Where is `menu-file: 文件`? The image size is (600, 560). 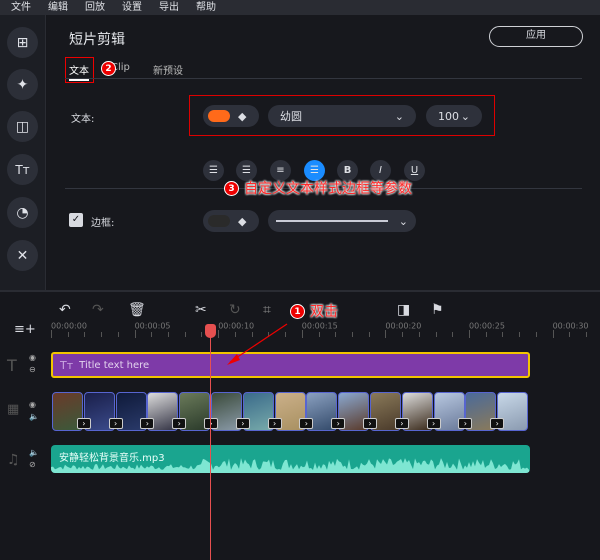 menu-file: 文件 is located at coordinates (18, 7).